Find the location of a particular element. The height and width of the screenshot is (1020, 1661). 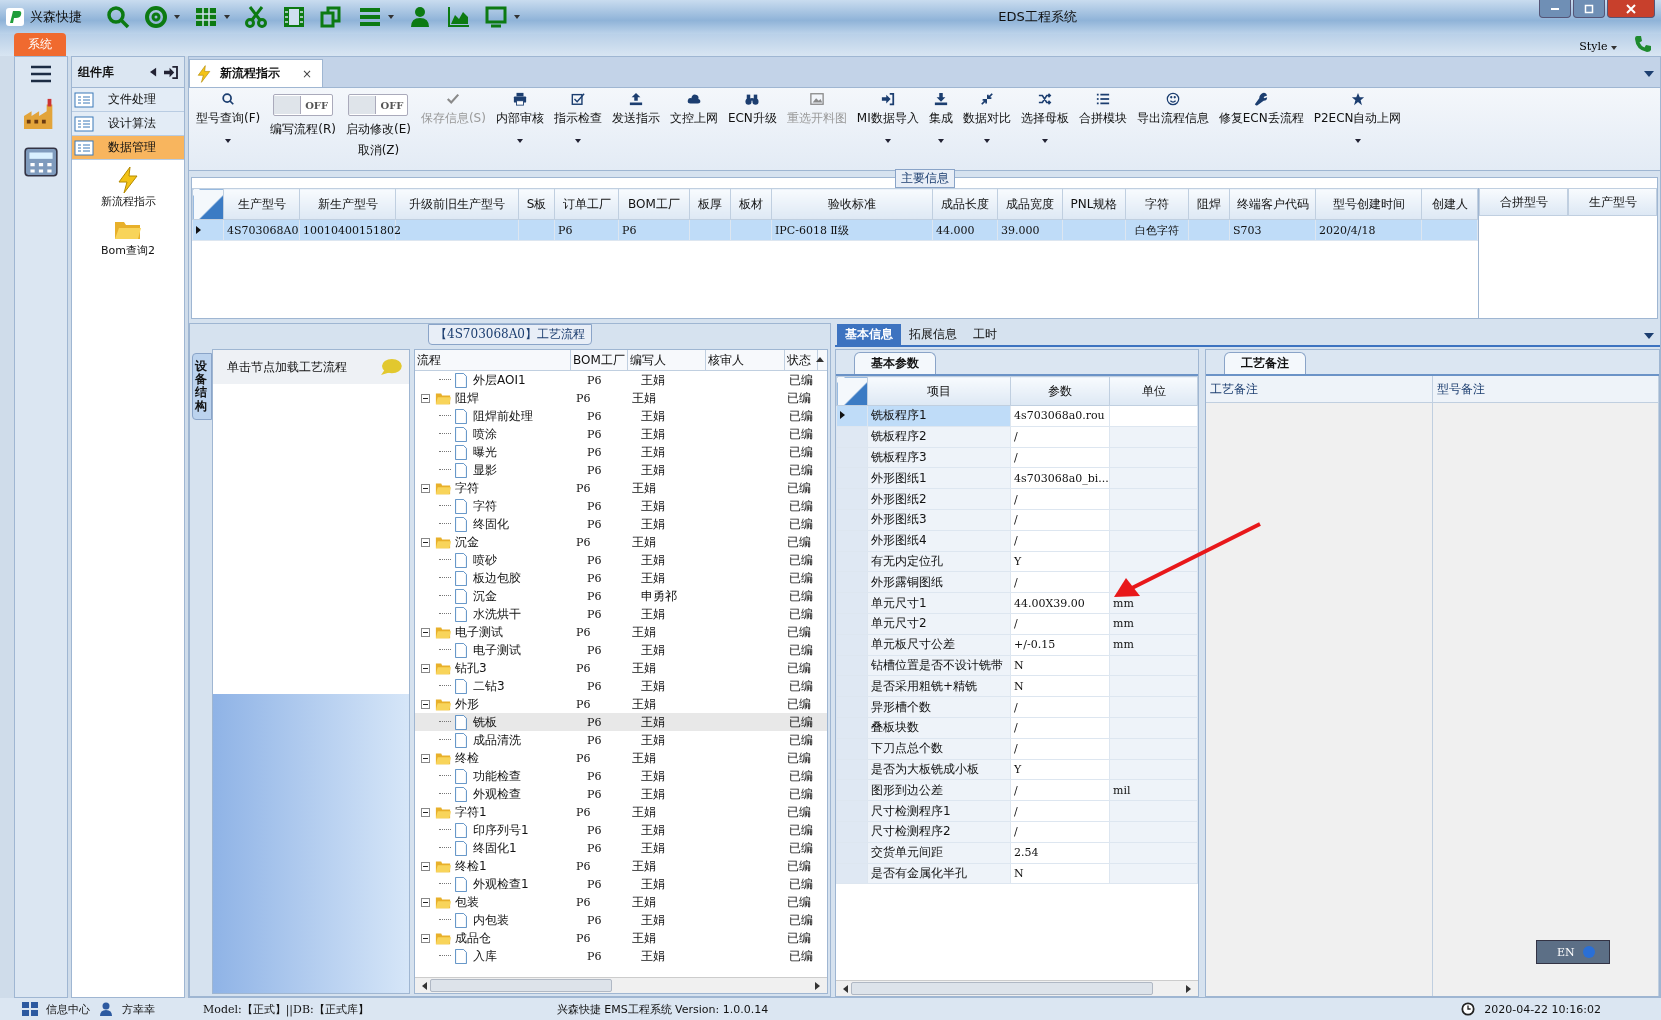

scroll-up-icon is located at coordinates (820, 359).